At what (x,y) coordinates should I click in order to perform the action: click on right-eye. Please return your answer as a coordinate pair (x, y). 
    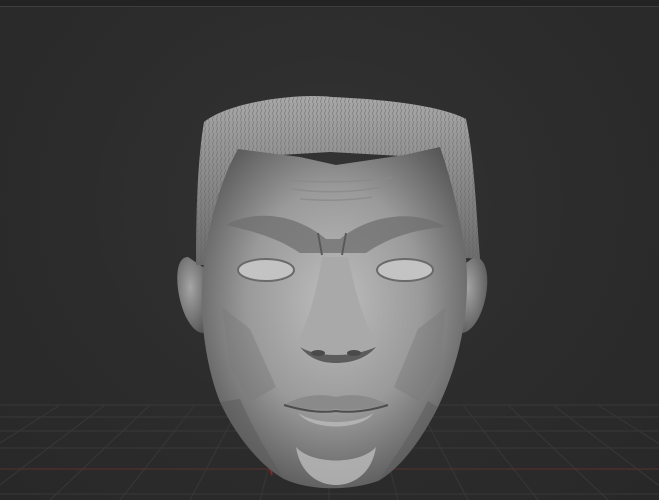
    Looking at the image, I should click on (405, 270).